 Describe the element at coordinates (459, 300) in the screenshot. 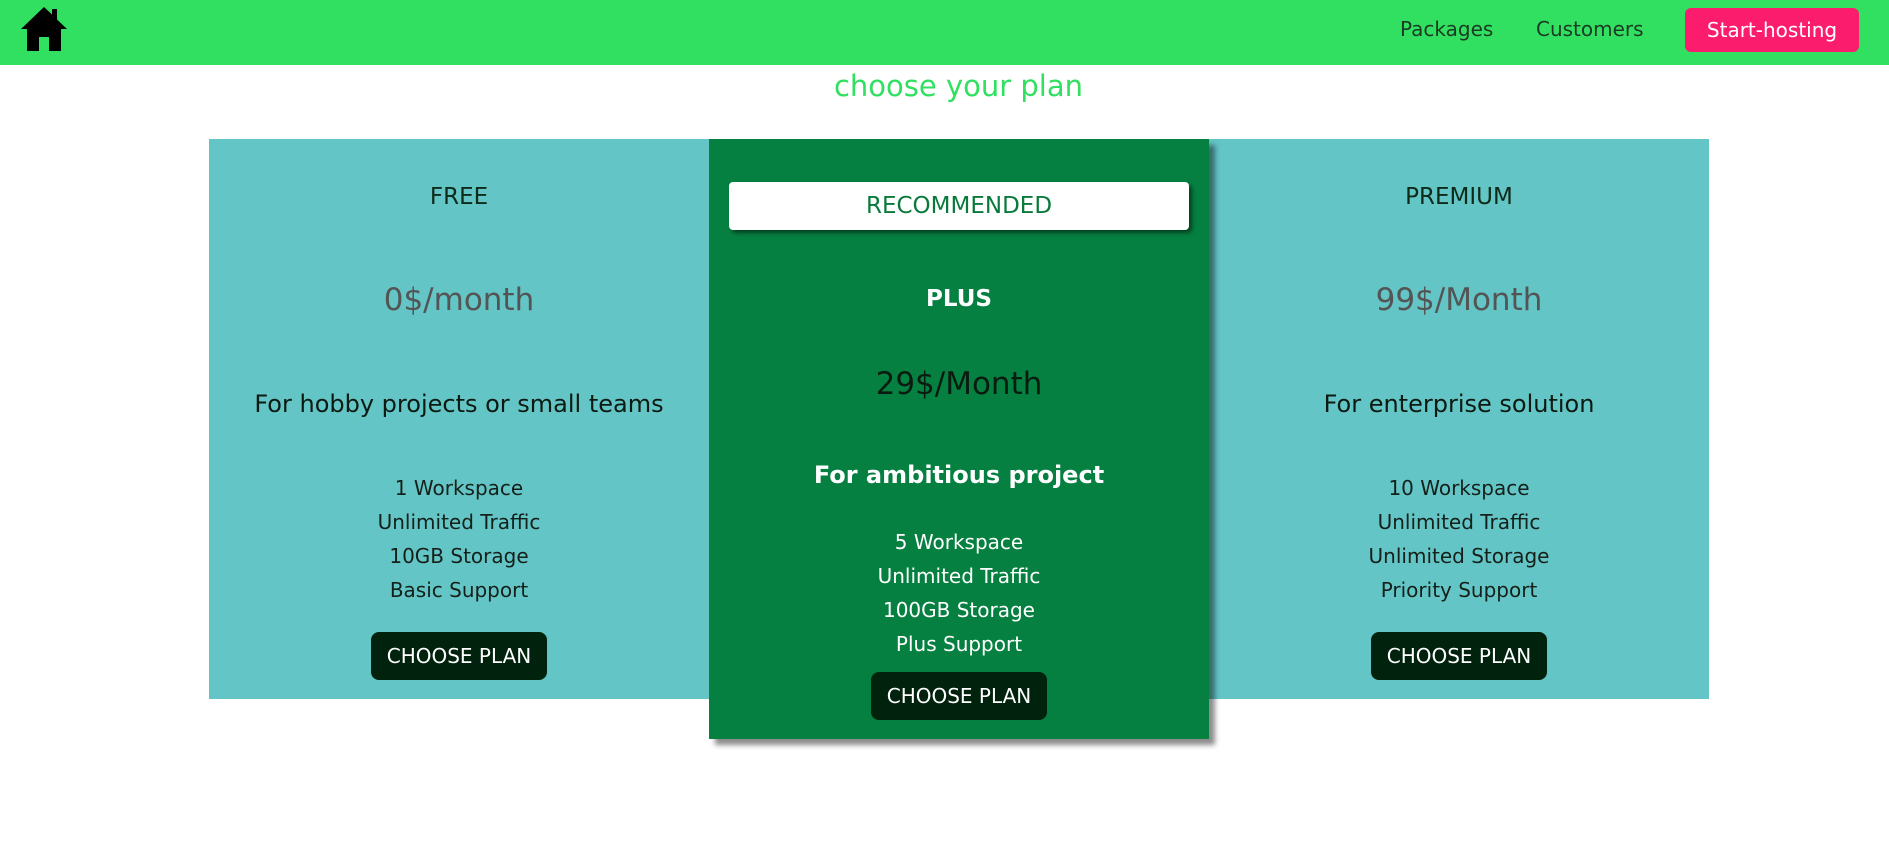

I see `plan-price: 0$/month` at that location.